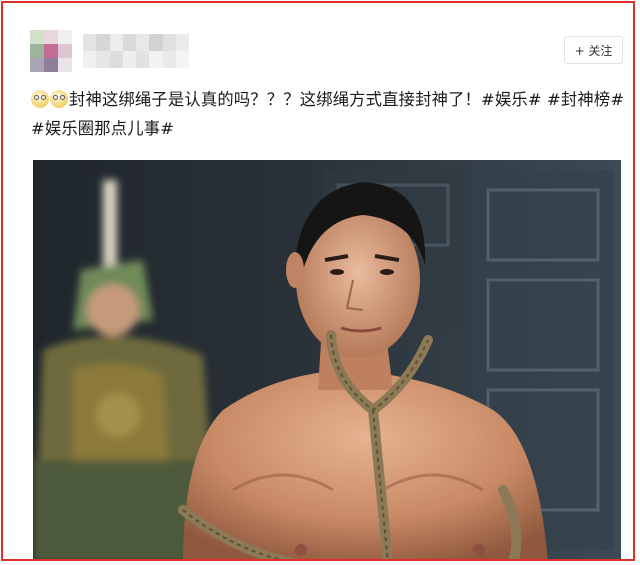 This screenshot has width=640, height=565. I want to click on follow-label: + 关注, so click(593, 50).